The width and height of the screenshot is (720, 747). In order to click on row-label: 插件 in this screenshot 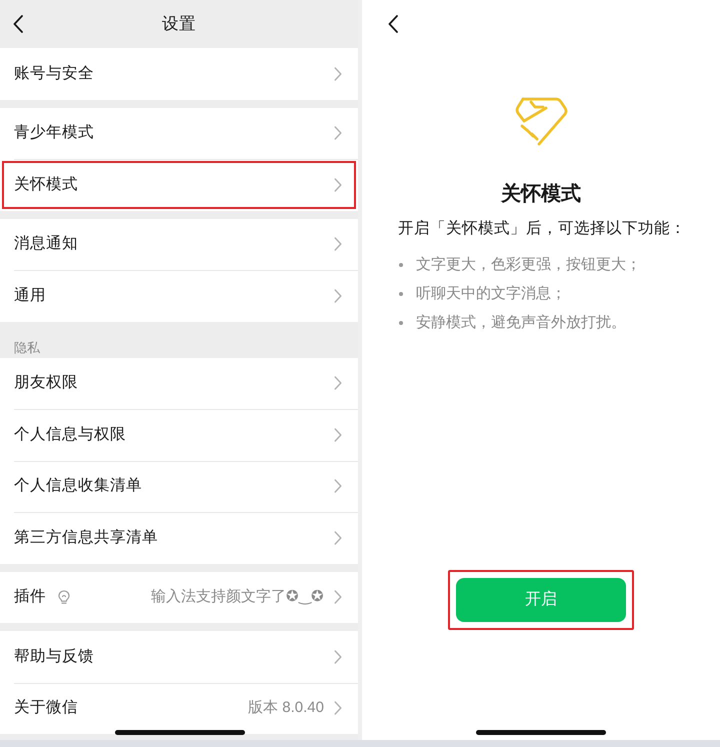, I will do `click(30, 597)`.